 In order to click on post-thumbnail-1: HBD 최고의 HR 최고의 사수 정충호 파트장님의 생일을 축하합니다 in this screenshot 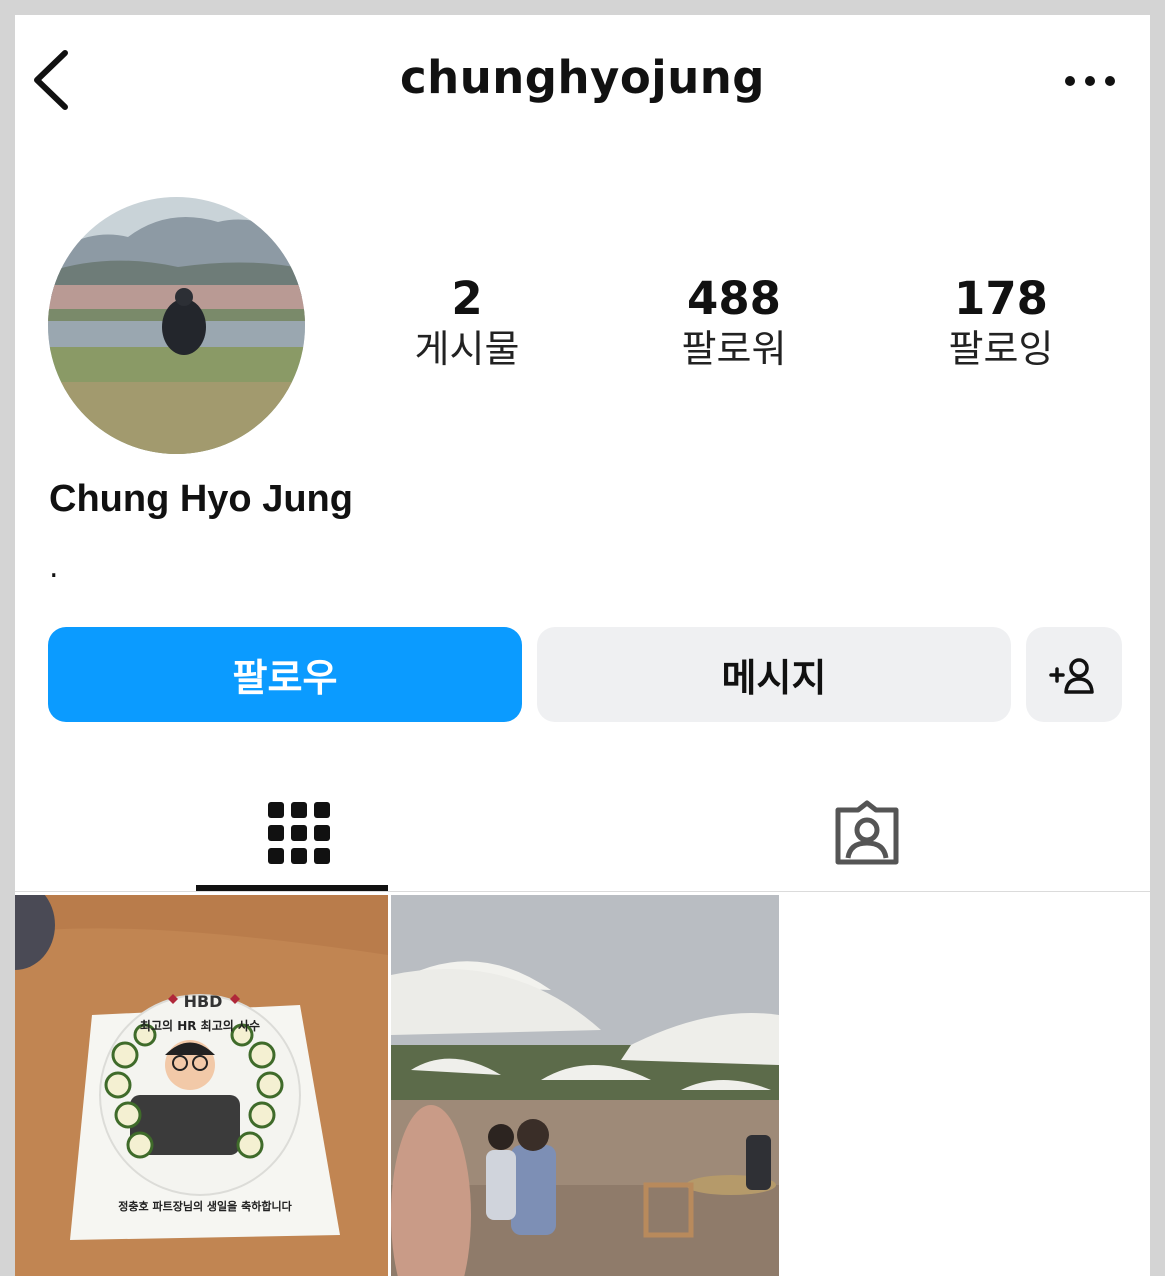, I will do `click(201, 1085)`.